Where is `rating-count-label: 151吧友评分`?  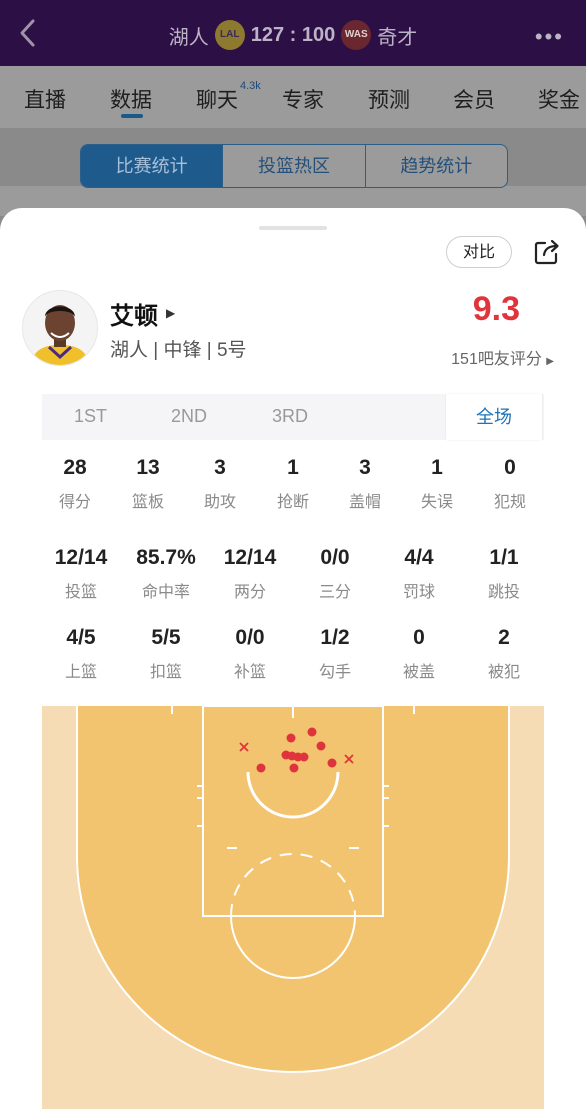
rating-count-label: 151吧友评分 is located at coordinates (496, 359).